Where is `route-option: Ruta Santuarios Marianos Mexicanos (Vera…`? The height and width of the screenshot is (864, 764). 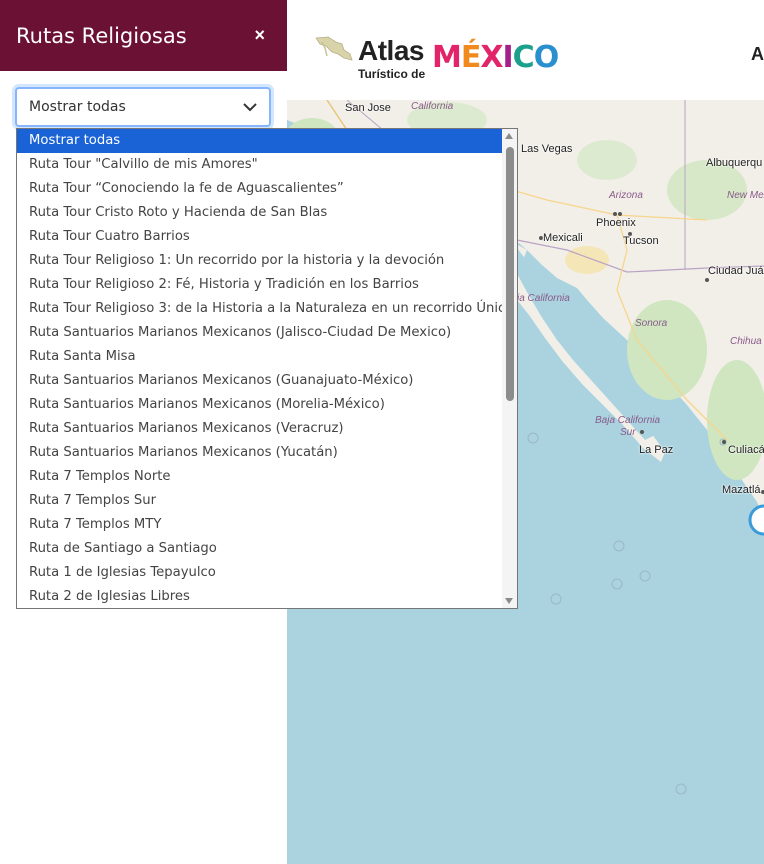 route-option: Ruta Santuarios Marianos Mexicanos (Vera… is located at coordinates (267, 429).